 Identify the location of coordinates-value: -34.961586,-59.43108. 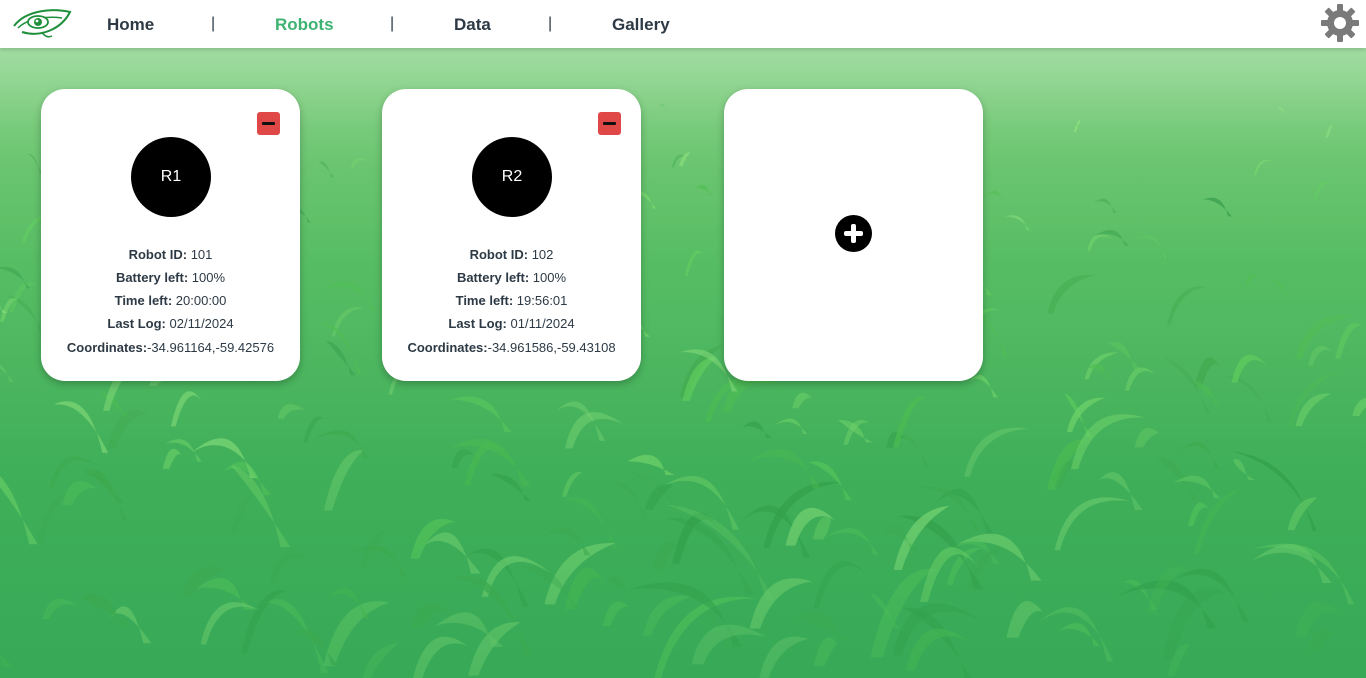
(551, 347).